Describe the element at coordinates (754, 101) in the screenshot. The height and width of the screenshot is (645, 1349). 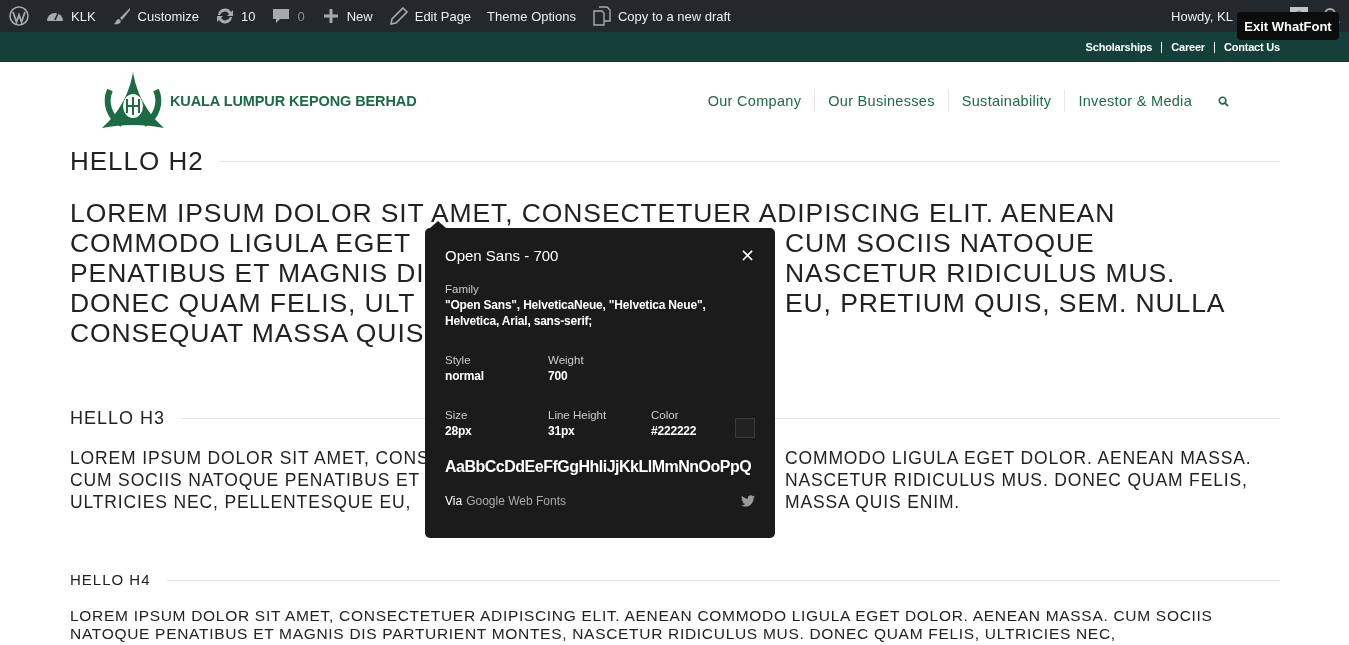
I see `nav-link: Our Company` at that location.